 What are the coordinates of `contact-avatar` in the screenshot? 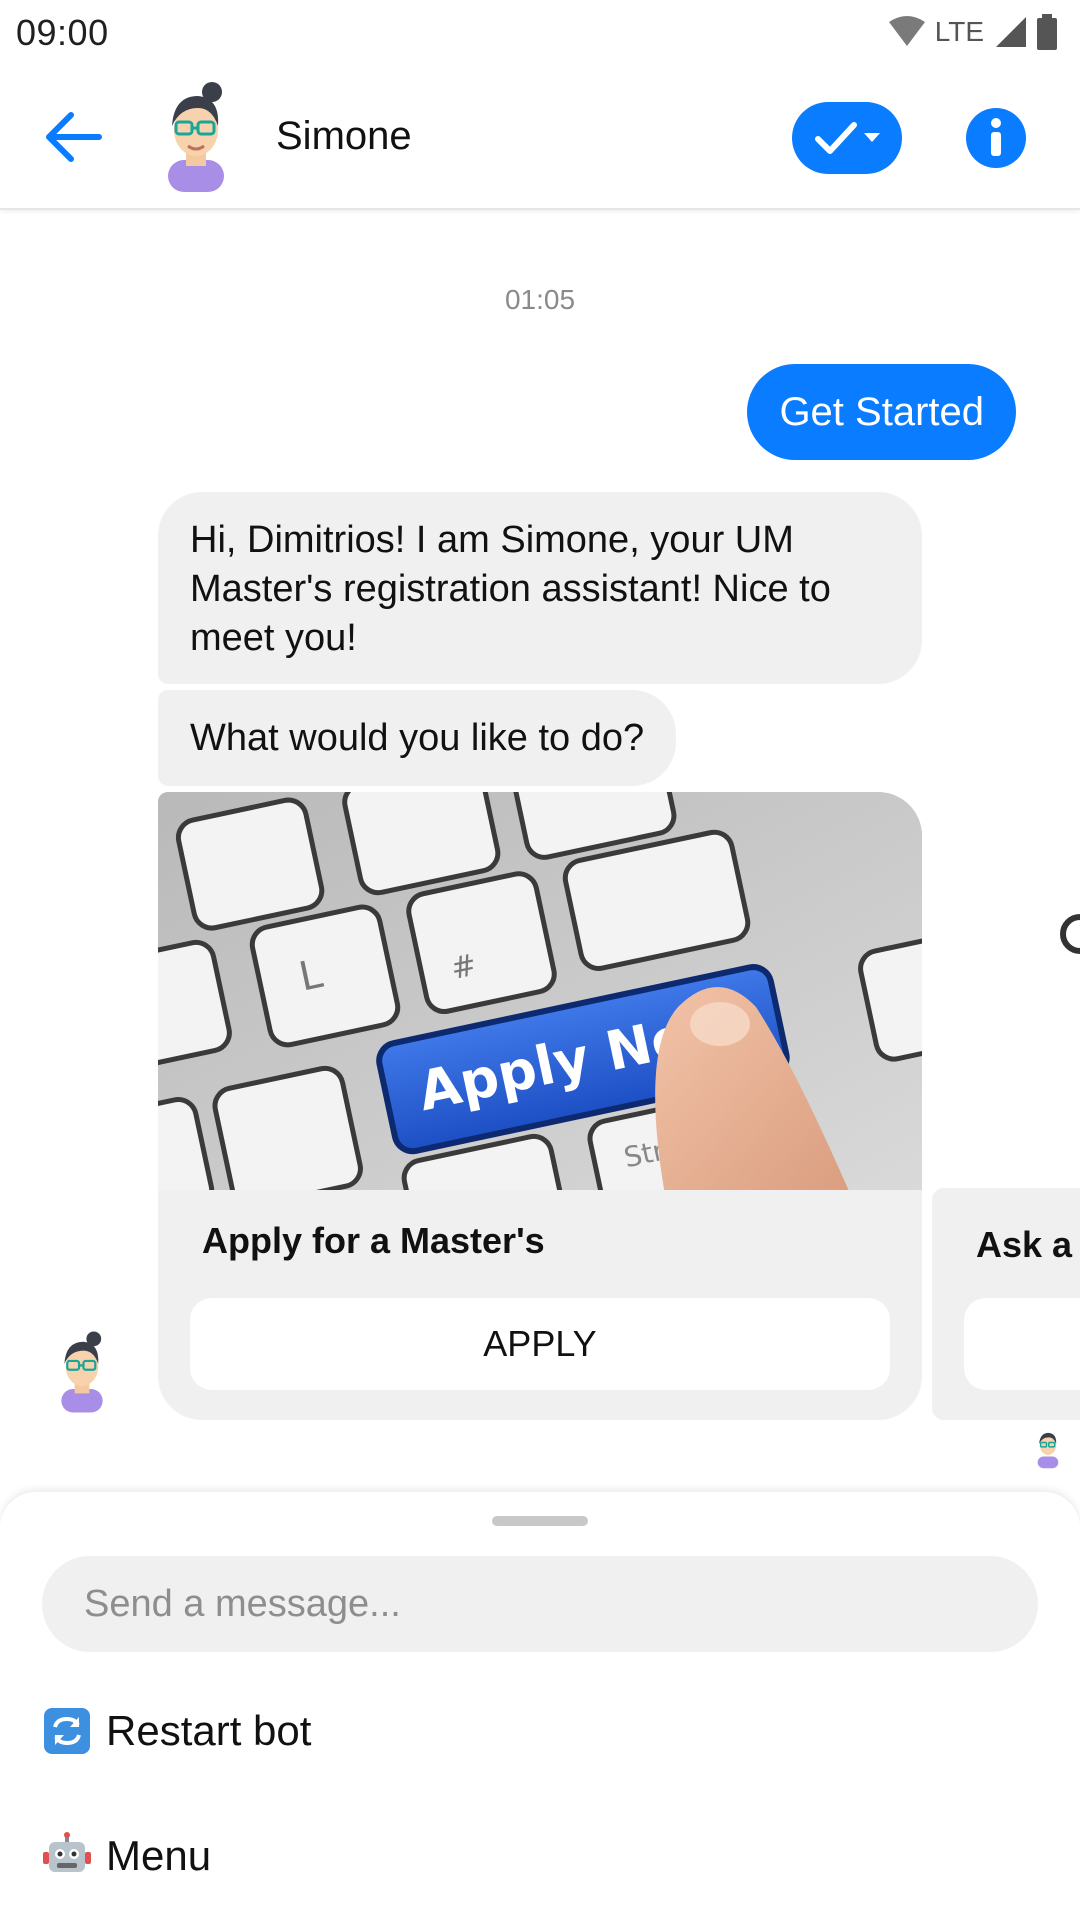 It's located at (196, 137).